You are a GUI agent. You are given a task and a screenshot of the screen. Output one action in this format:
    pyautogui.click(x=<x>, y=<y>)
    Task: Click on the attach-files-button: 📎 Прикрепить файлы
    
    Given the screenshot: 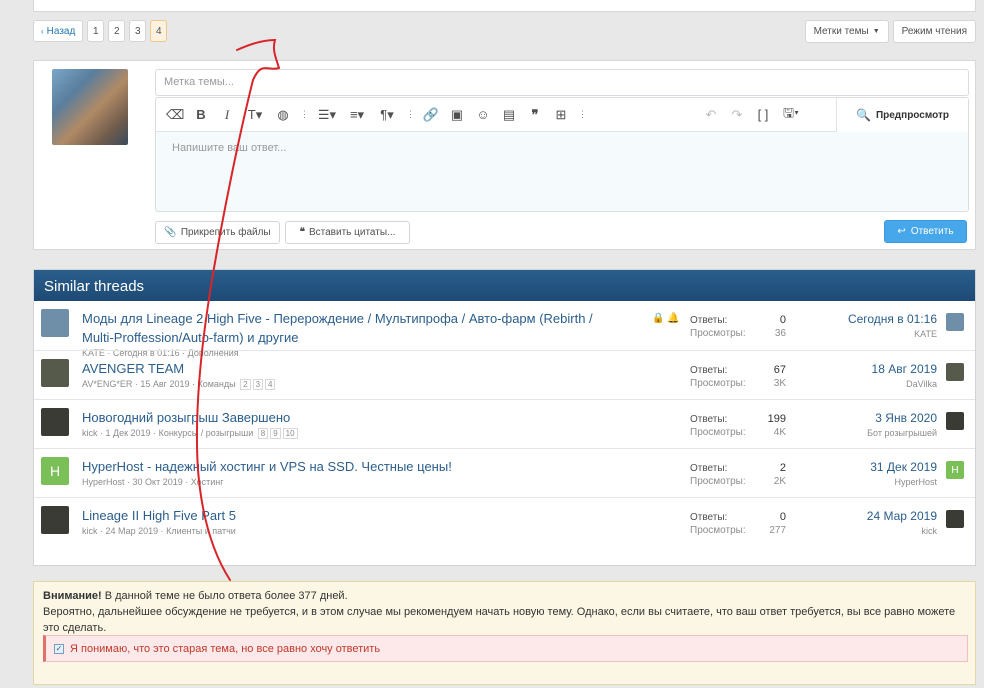 What is the action you would take?
    pyautogui.click(x=217, y=232)
    